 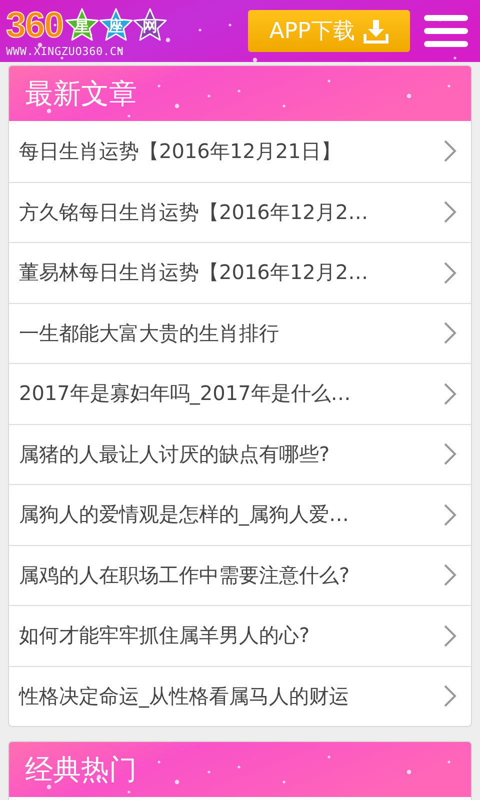 I want to click on logo-character: 星, so click(x=82, y=26).